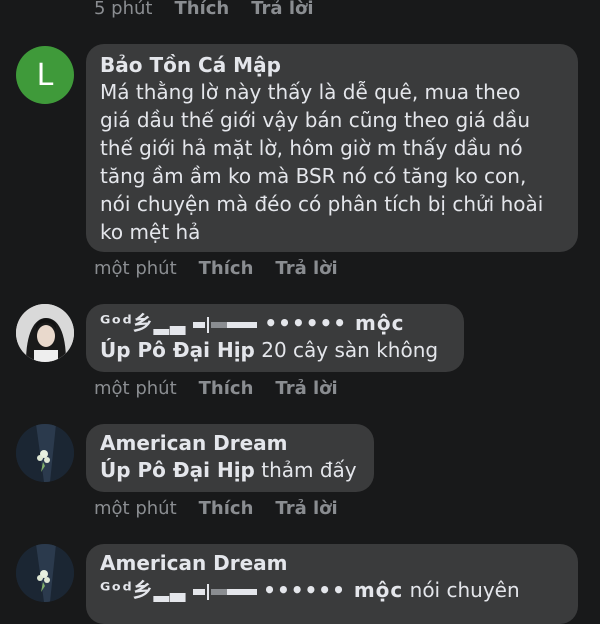 Image resolution: width=600 pixels, height=624 pixels. I want to click on comment-bubble: American Dream Úp Pô Đại Hịp thảm đấy, so click(230, 458).